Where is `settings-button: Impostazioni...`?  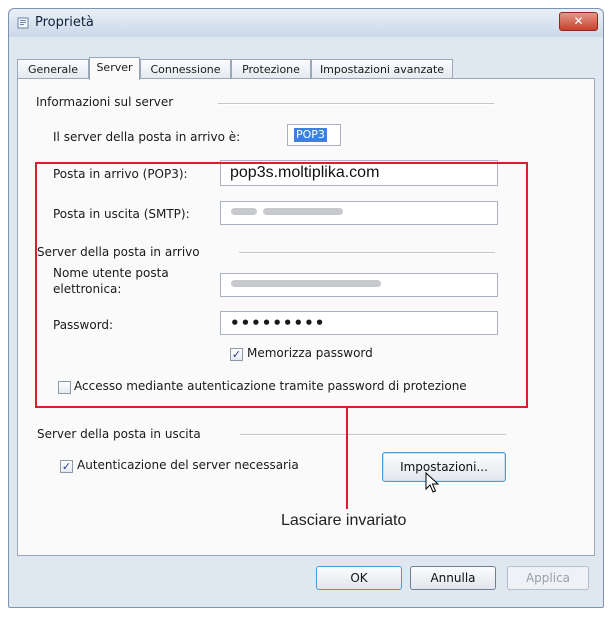
settings-button: Impostazioni... is located at coordinates (444, 467).